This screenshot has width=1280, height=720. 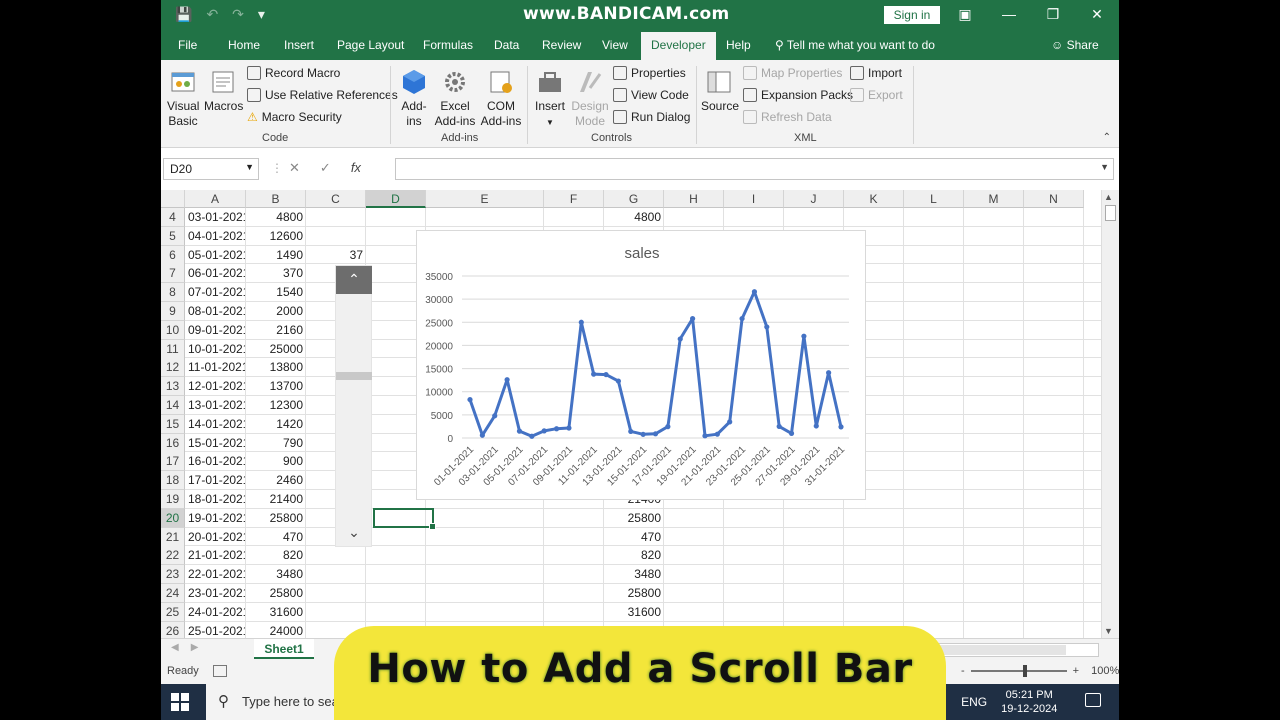 What do you see at coordinates (215, 199) in the screenshot?
I see `column-header-a: A` at bounding box center [215, 199].